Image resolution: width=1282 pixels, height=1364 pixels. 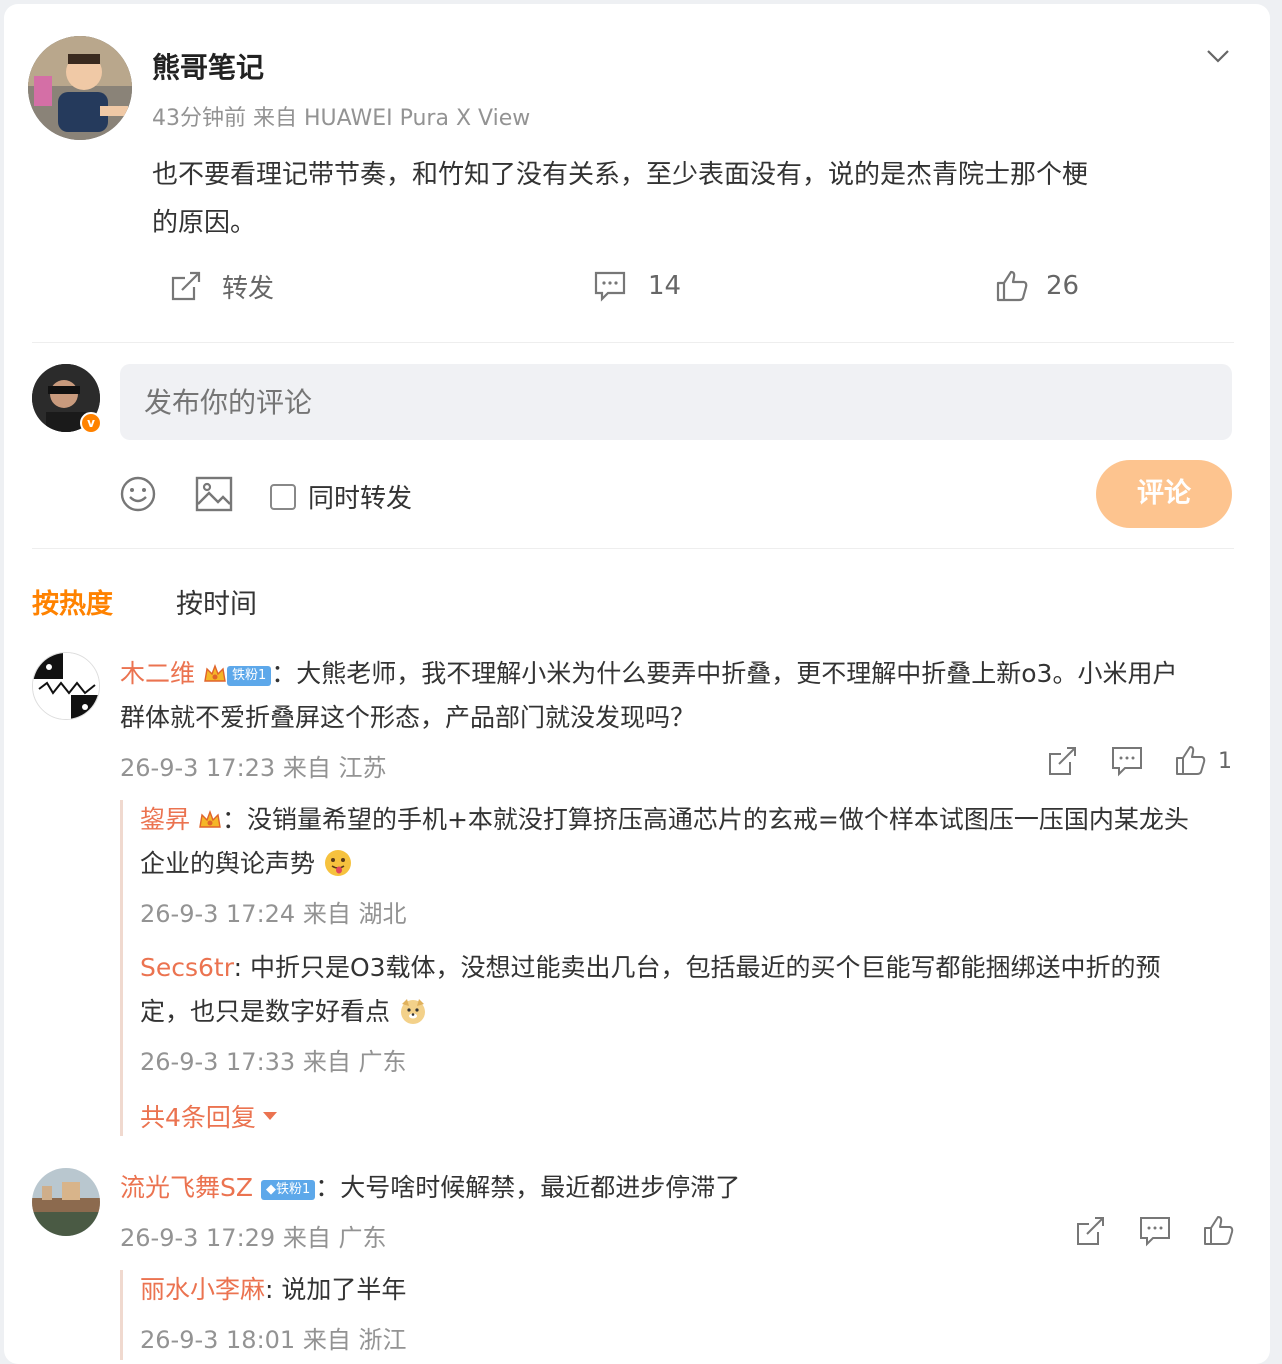 I want to click on author-name: 熊哥笔记, so click(x=208, y=66).